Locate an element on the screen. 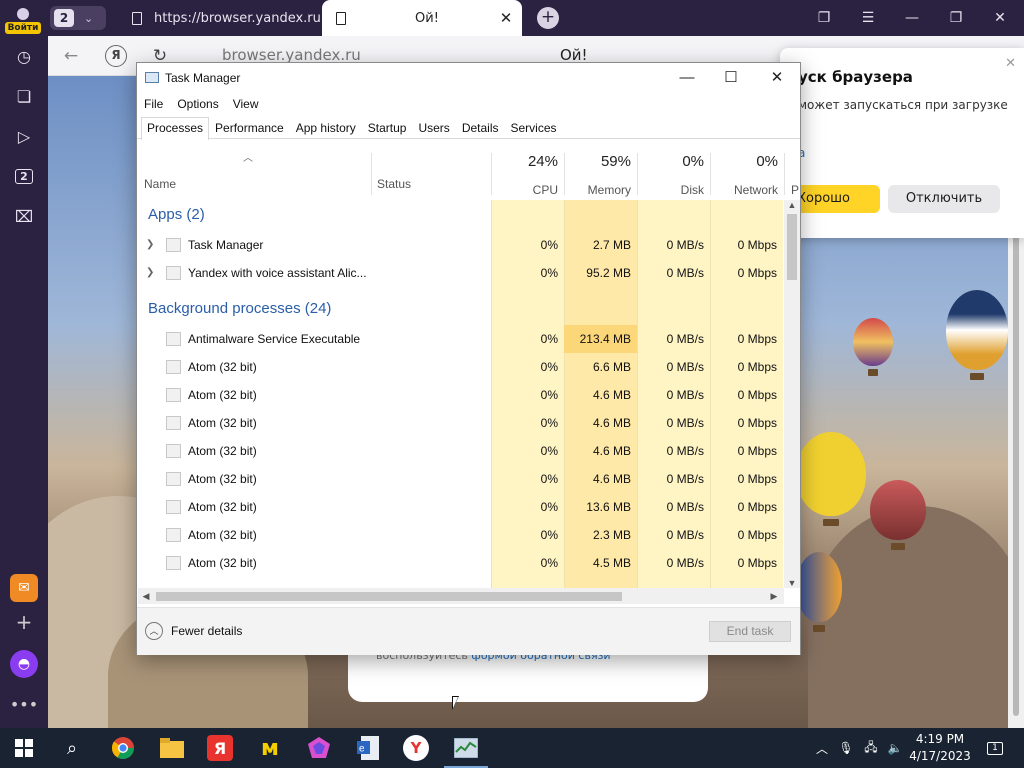 Image resolution: width=1024 pixels, height=768 pixels. menu-file: File is located at coordinates (153, 104).